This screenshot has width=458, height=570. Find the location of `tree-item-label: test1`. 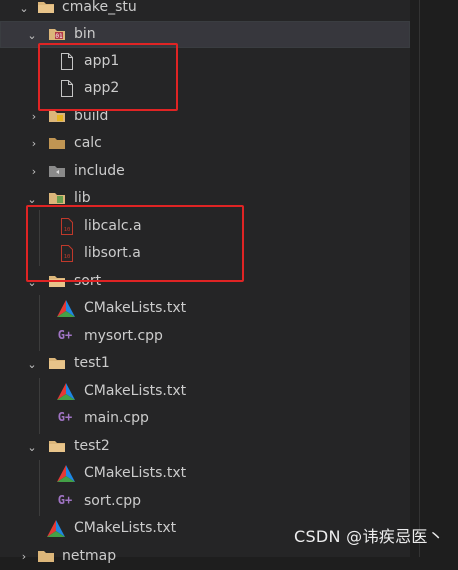

tree-item-label: test1 is located at coordinates (92, 363).